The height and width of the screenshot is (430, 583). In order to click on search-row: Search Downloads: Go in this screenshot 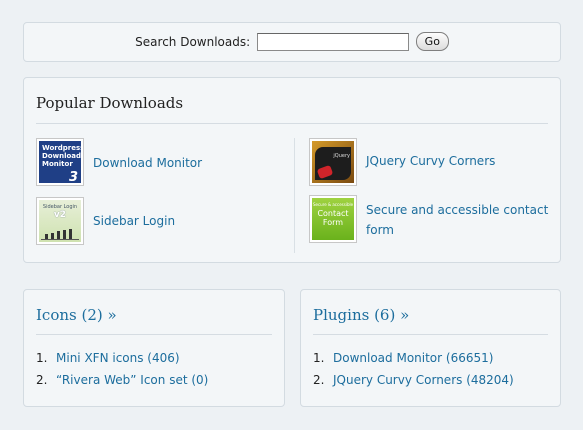, I will do `click(292, 41)`.